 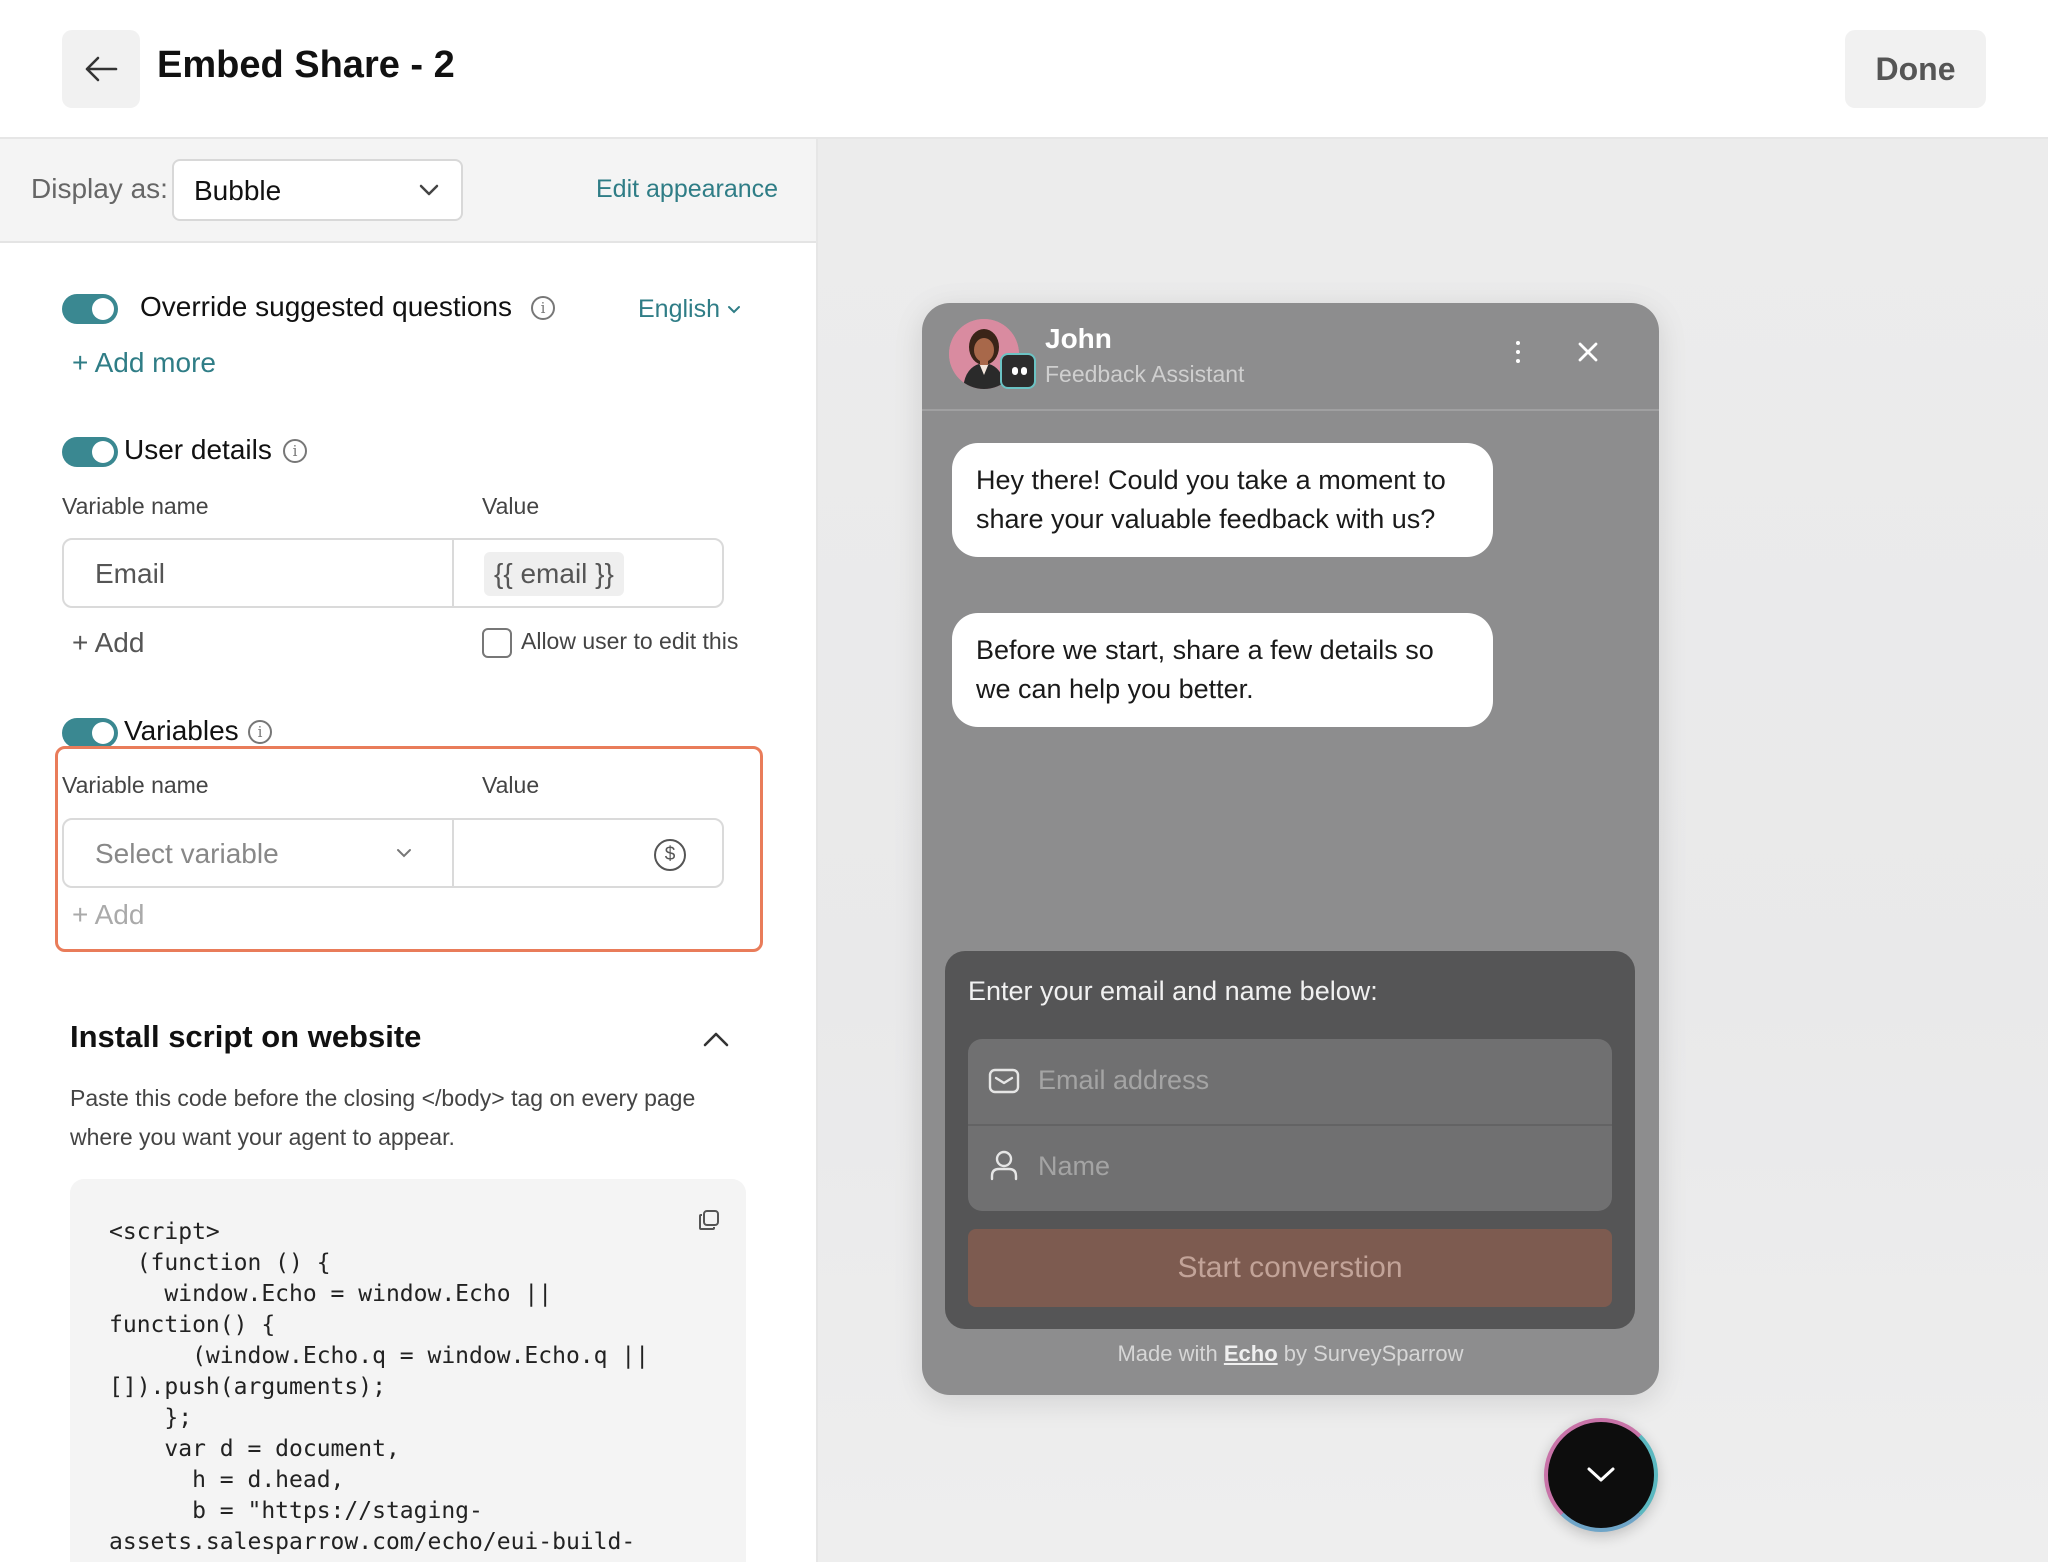 What do you see at coordinates (1290, 357) in the screenshot?
I see `chat-header: John Feedback Assistant` at bounding box center [1290, 357].